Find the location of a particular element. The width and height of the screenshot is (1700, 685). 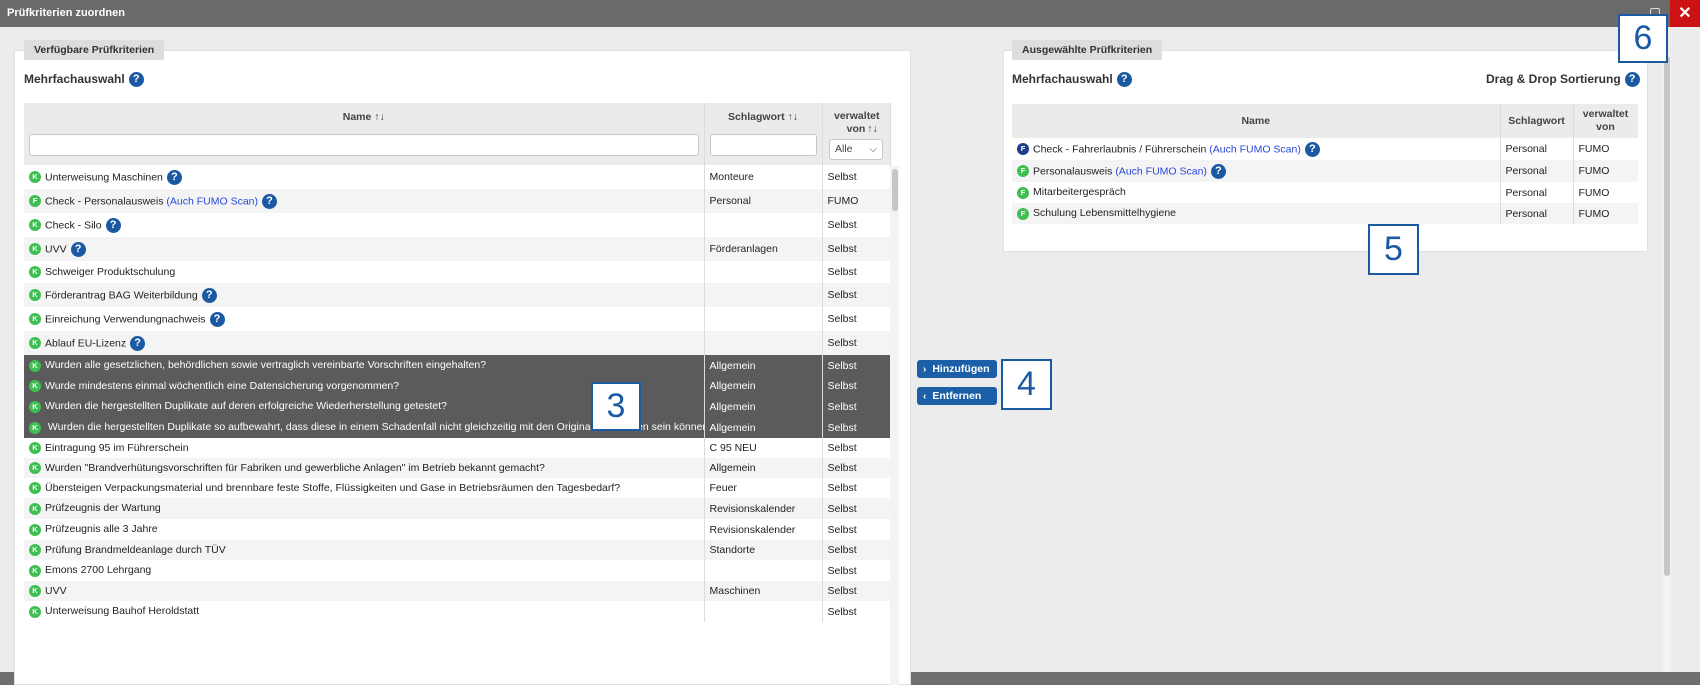

criterion-name-cell: K Unterweisung Bauhof Heroldstatt is located at coordinates (364, 611).